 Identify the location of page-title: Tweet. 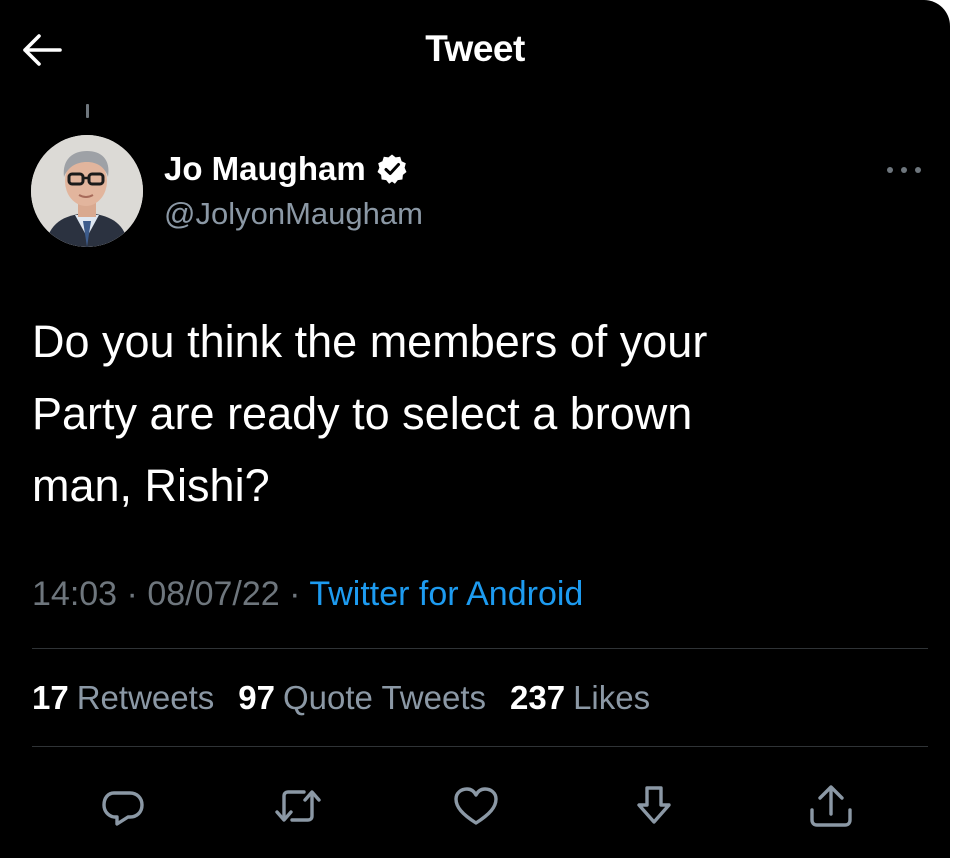
(475, 48).